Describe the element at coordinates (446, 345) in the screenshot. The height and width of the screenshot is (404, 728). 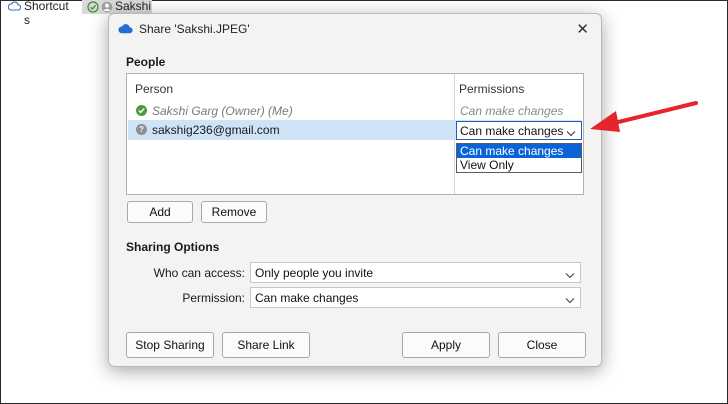
I see `apply-button: Apply` at that location.